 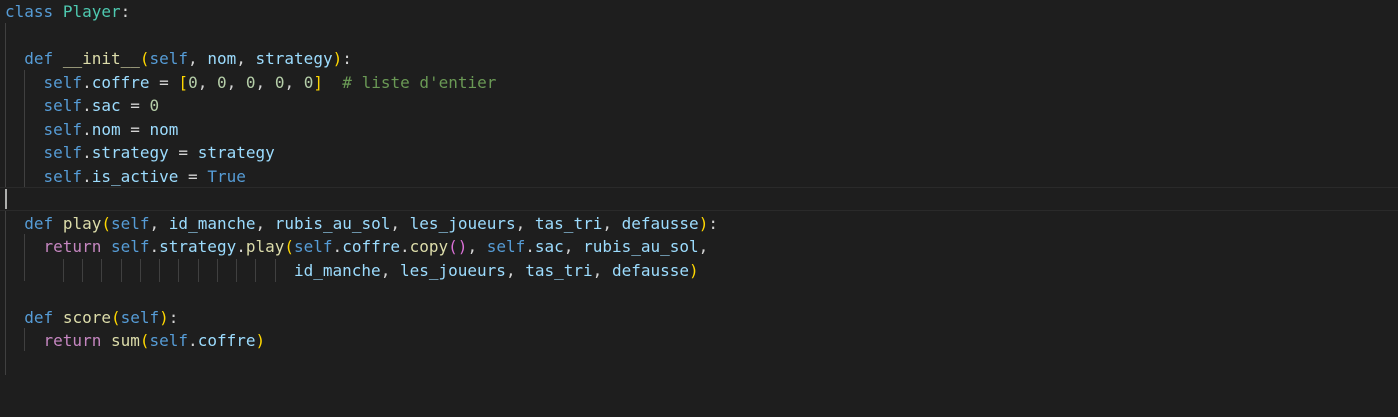 I want to click on code-line: class Player:, so click(x=68, y=11).